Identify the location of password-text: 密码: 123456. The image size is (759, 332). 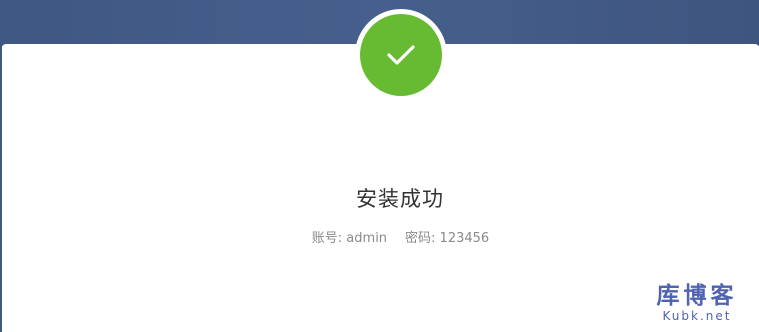
(447, 238).